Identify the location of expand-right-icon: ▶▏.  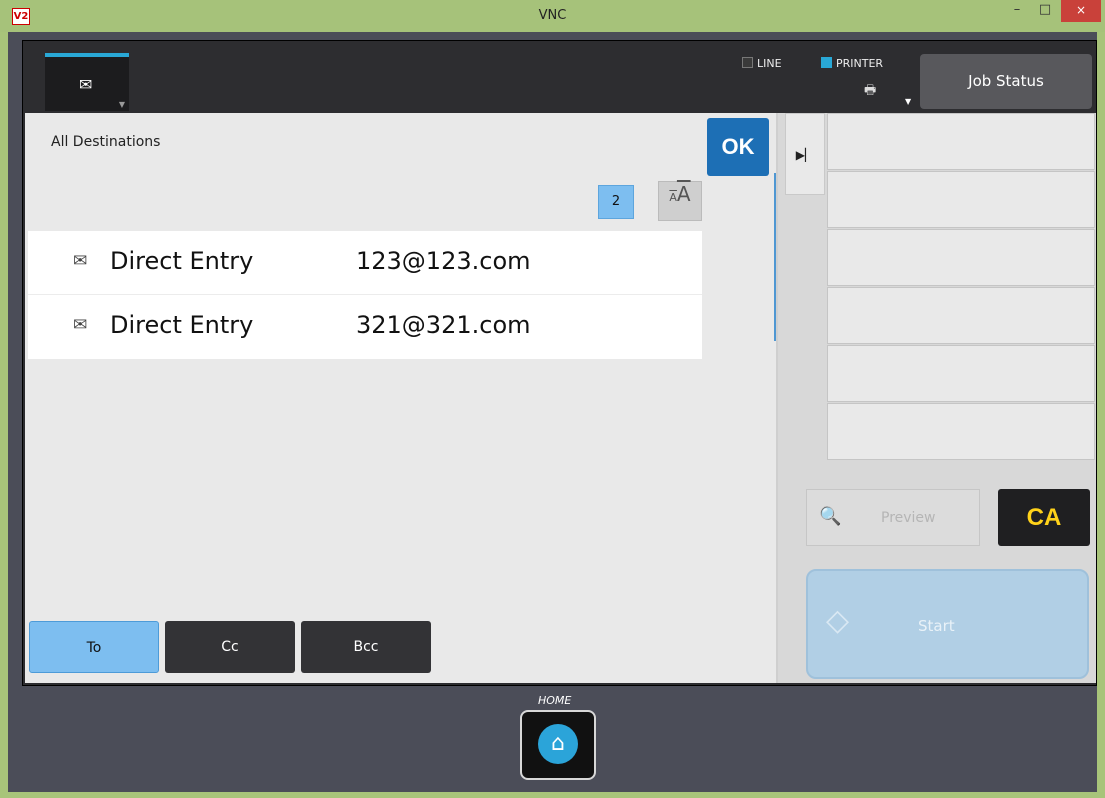
(805, 155).